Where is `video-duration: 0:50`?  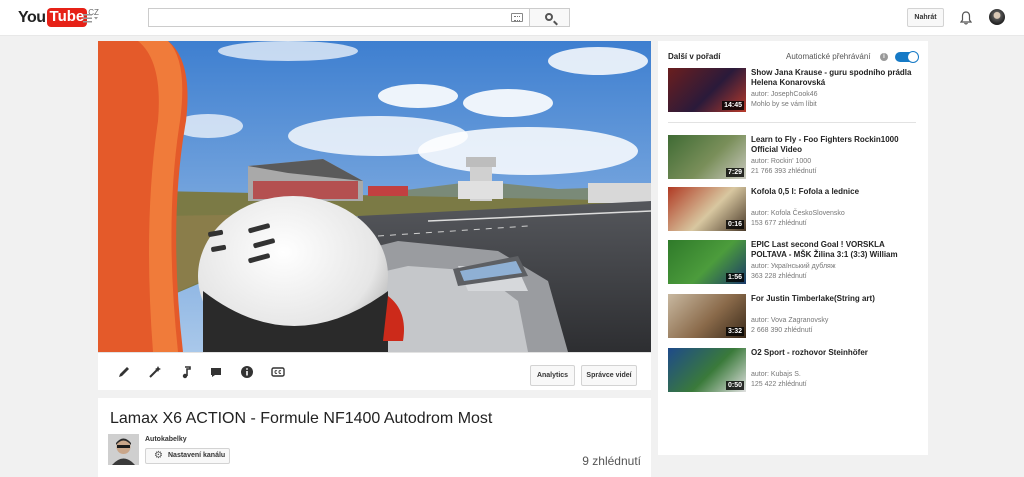 video-duration: 0:50 is located at coordinates (734, 385).